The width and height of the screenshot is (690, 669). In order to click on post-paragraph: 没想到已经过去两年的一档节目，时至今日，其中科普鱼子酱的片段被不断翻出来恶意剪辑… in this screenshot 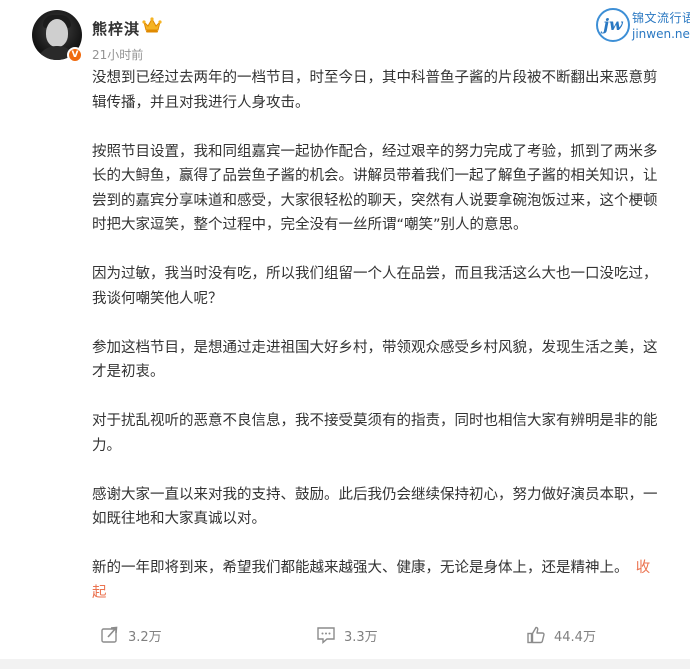, I will do `click(375, 90)`.